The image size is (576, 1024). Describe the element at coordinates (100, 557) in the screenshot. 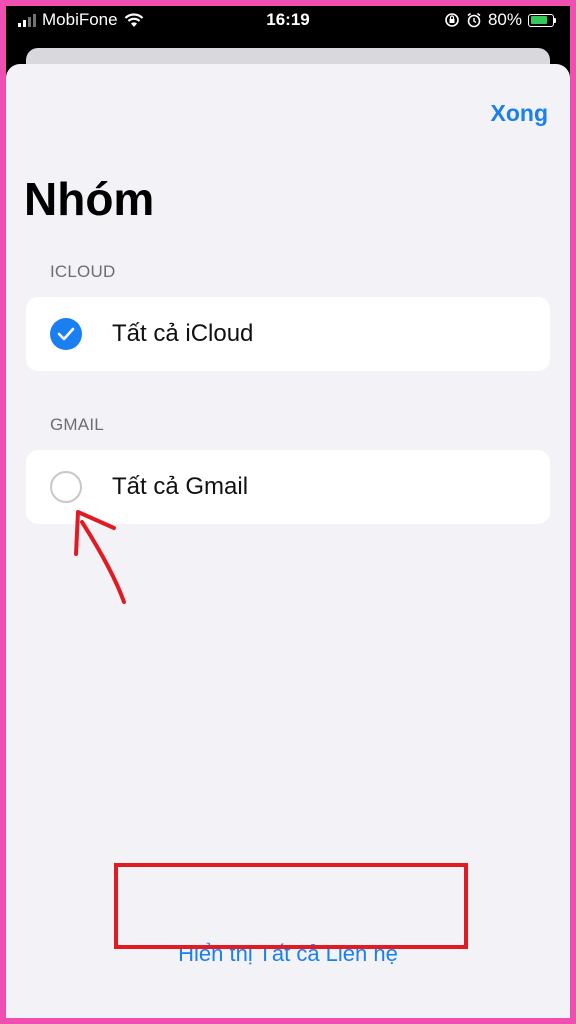

I see `red-arrow-annotation` at that location.